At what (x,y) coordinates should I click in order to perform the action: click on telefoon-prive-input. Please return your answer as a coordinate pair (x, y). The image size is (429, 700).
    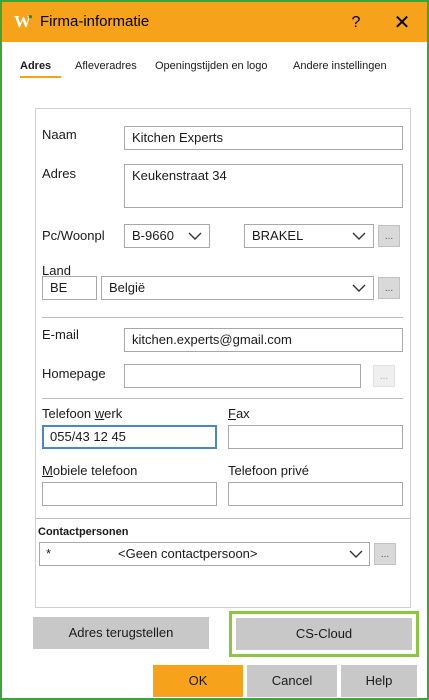
    Looking at the image, I should click on (315, 494).